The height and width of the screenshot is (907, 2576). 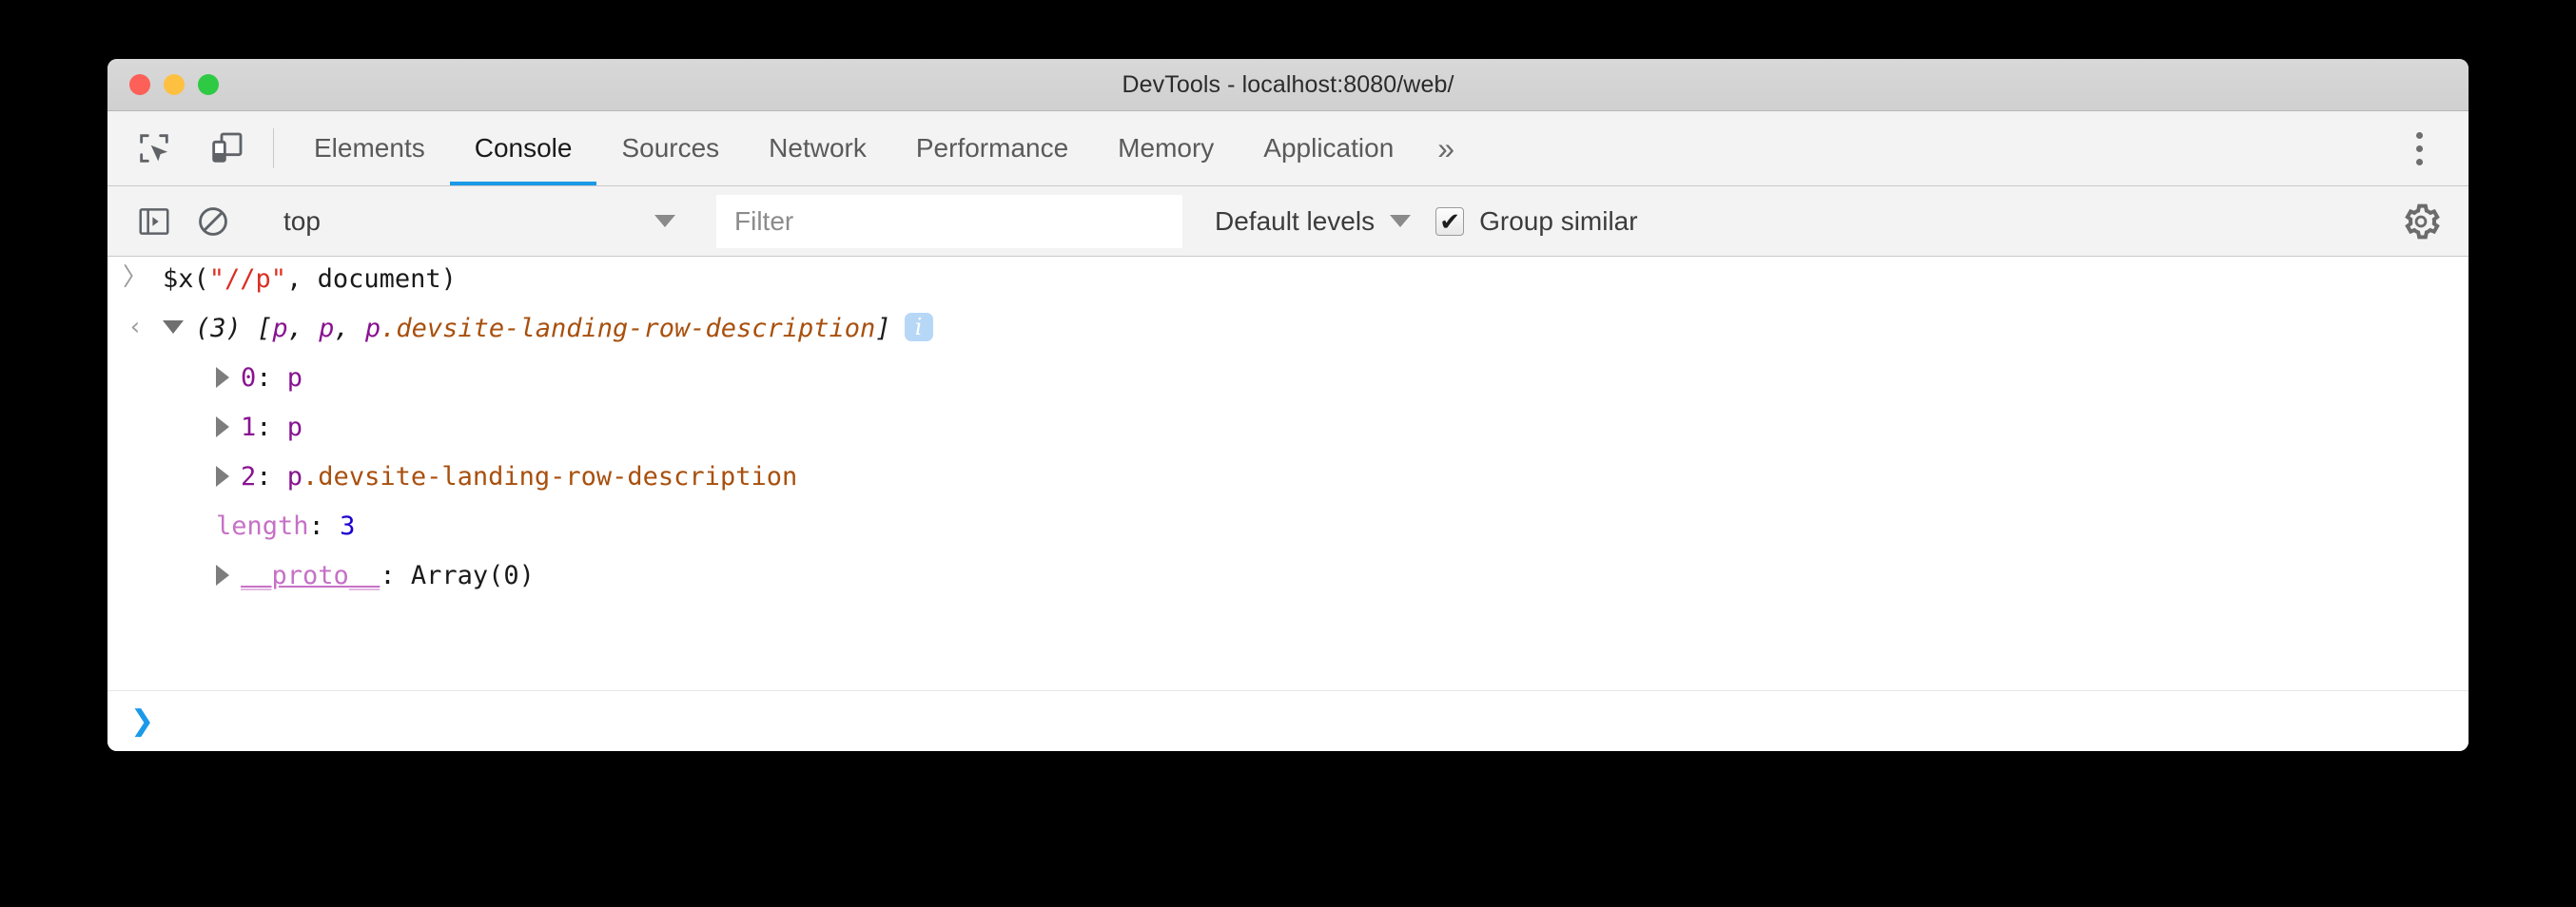 I want to click on property-0: 0: p, so click(x=1316, y=379).